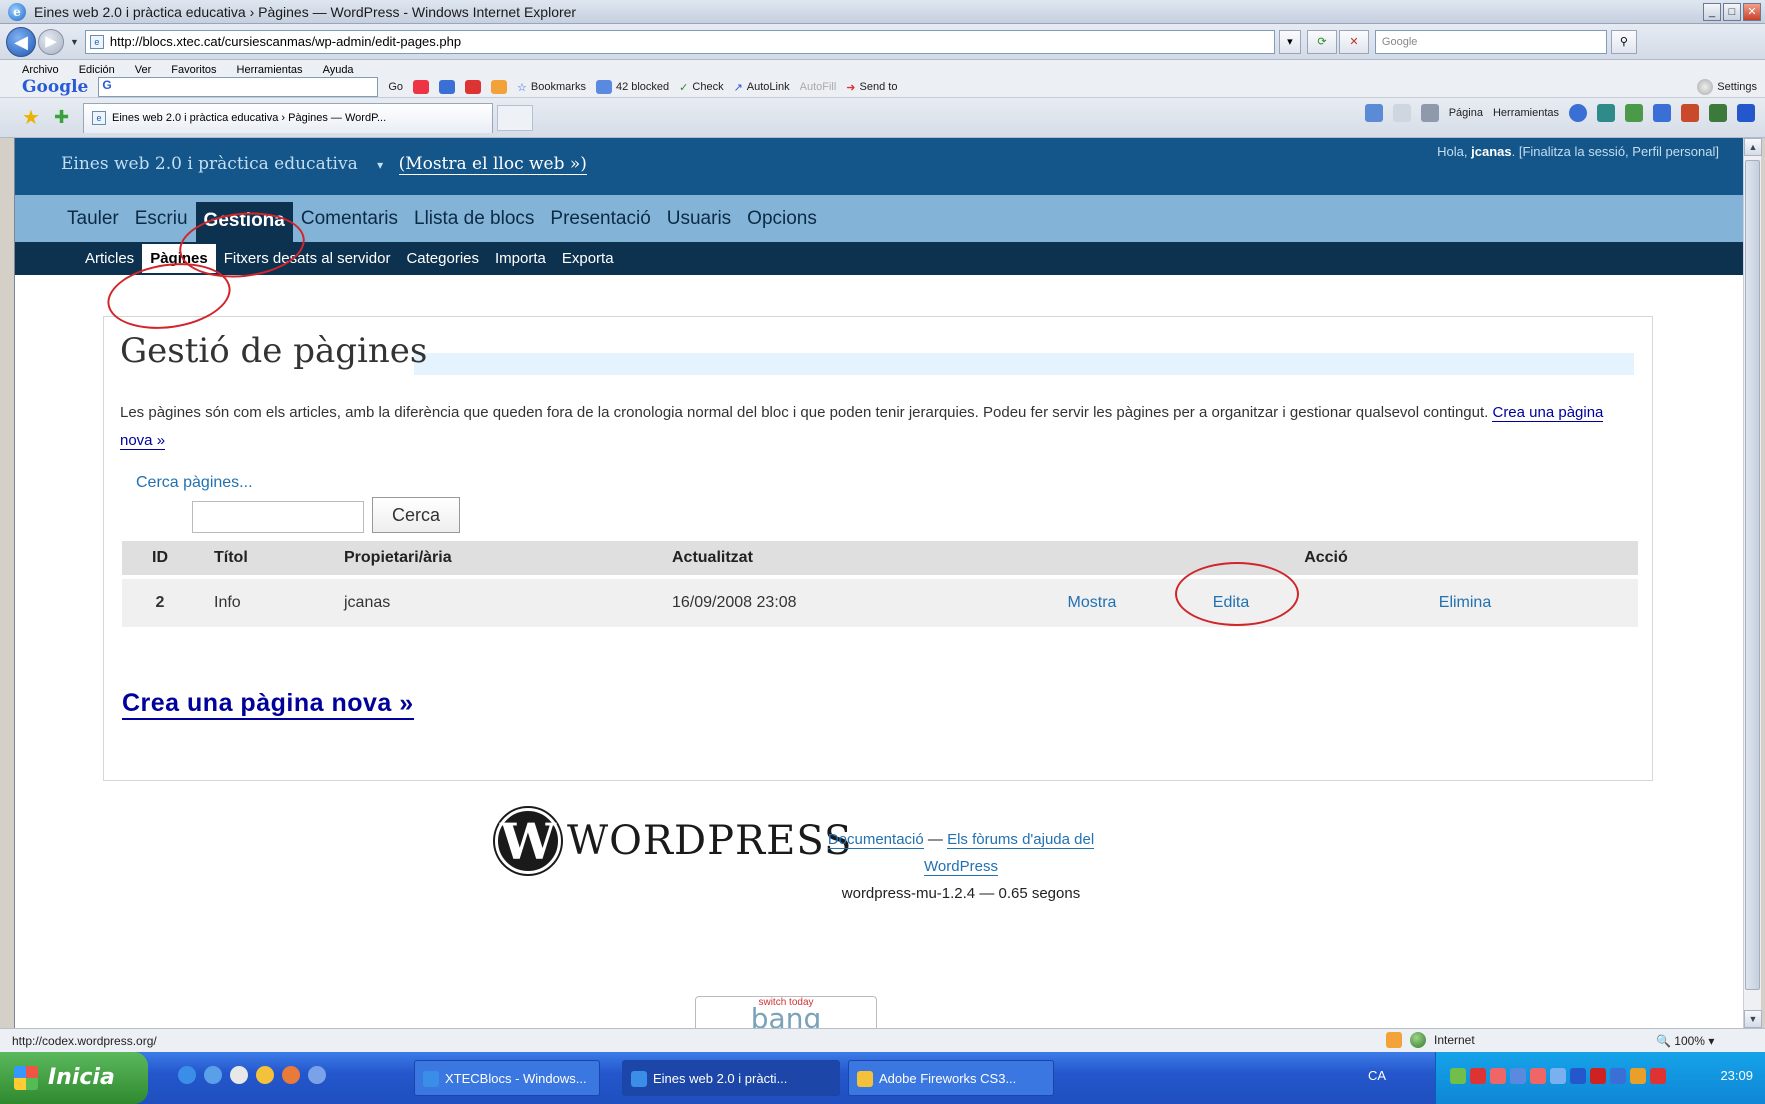  I want to click on create-page-big-link: Crea una pàgina nova », so click(268, 704).